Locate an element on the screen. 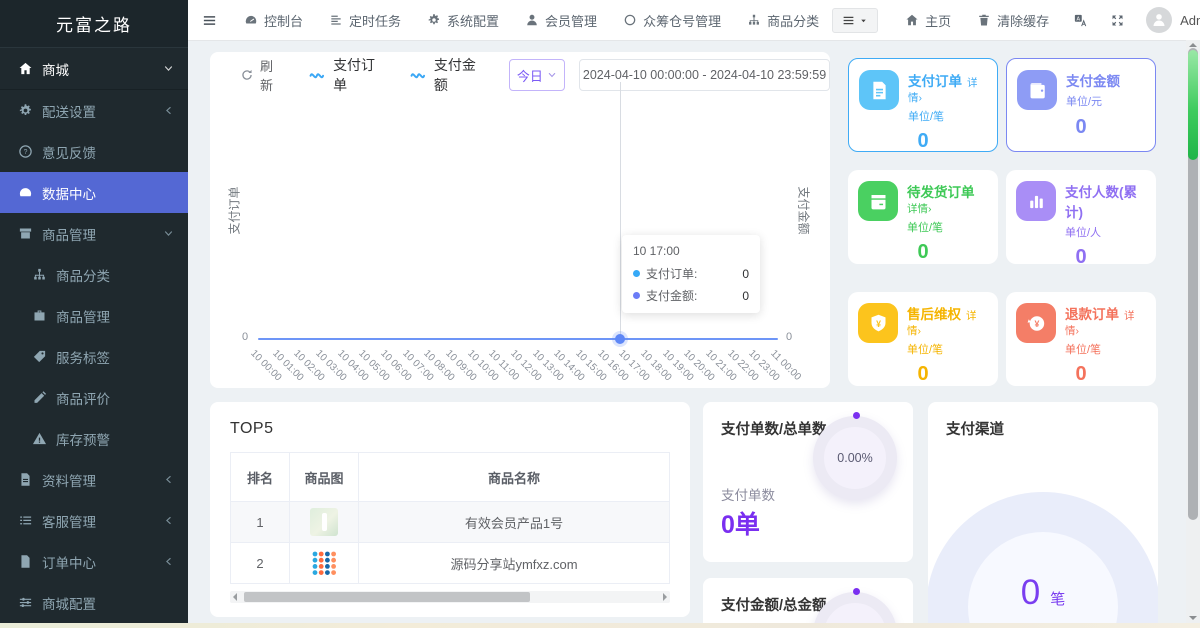 The image size is (1200, 628). nav-item-label: 众筹仓号管理 is located at coordinates (682, 21).